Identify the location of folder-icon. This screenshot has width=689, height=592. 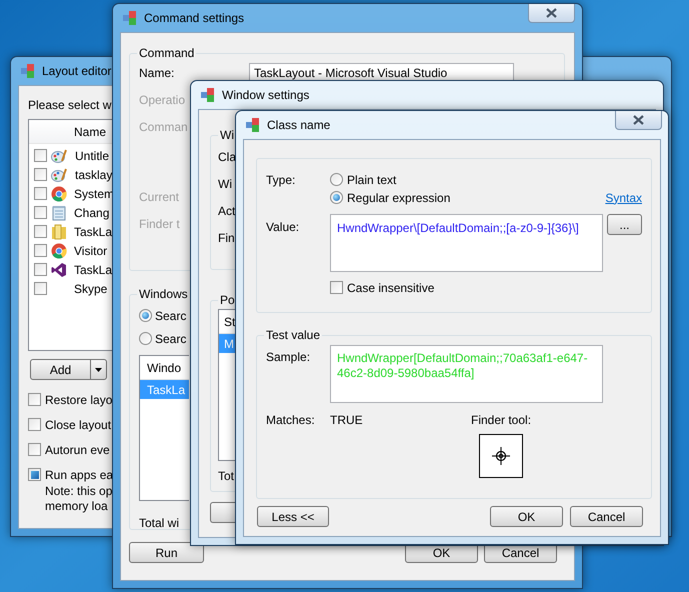
(59, 232).